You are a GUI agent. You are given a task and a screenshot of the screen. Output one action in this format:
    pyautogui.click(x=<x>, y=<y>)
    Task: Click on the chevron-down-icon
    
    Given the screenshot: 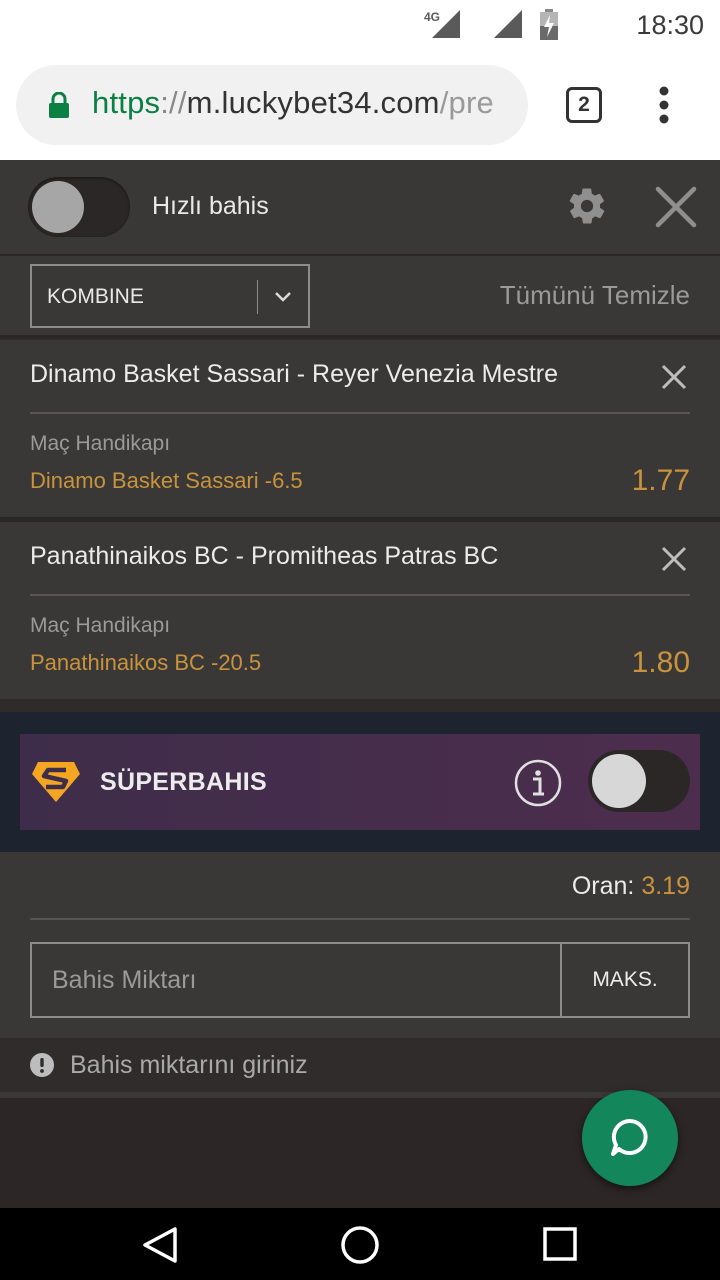 What is the action you would take?
    pyautogui.click(x=283, y=297)
    